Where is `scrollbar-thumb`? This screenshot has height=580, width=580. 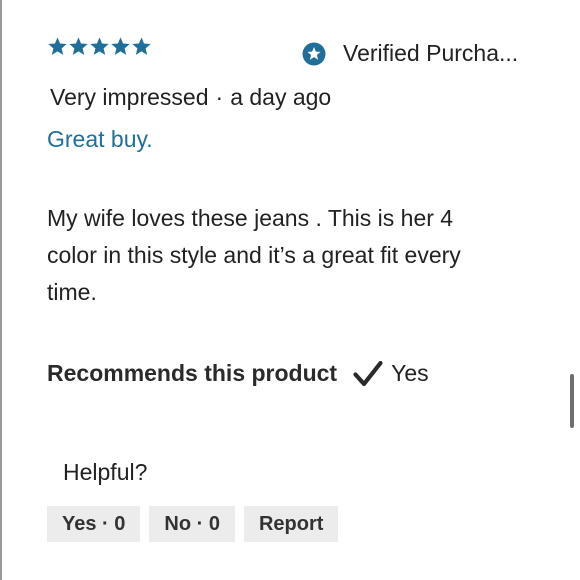
scrollbar-thumb is located at coordinates (572, 401).